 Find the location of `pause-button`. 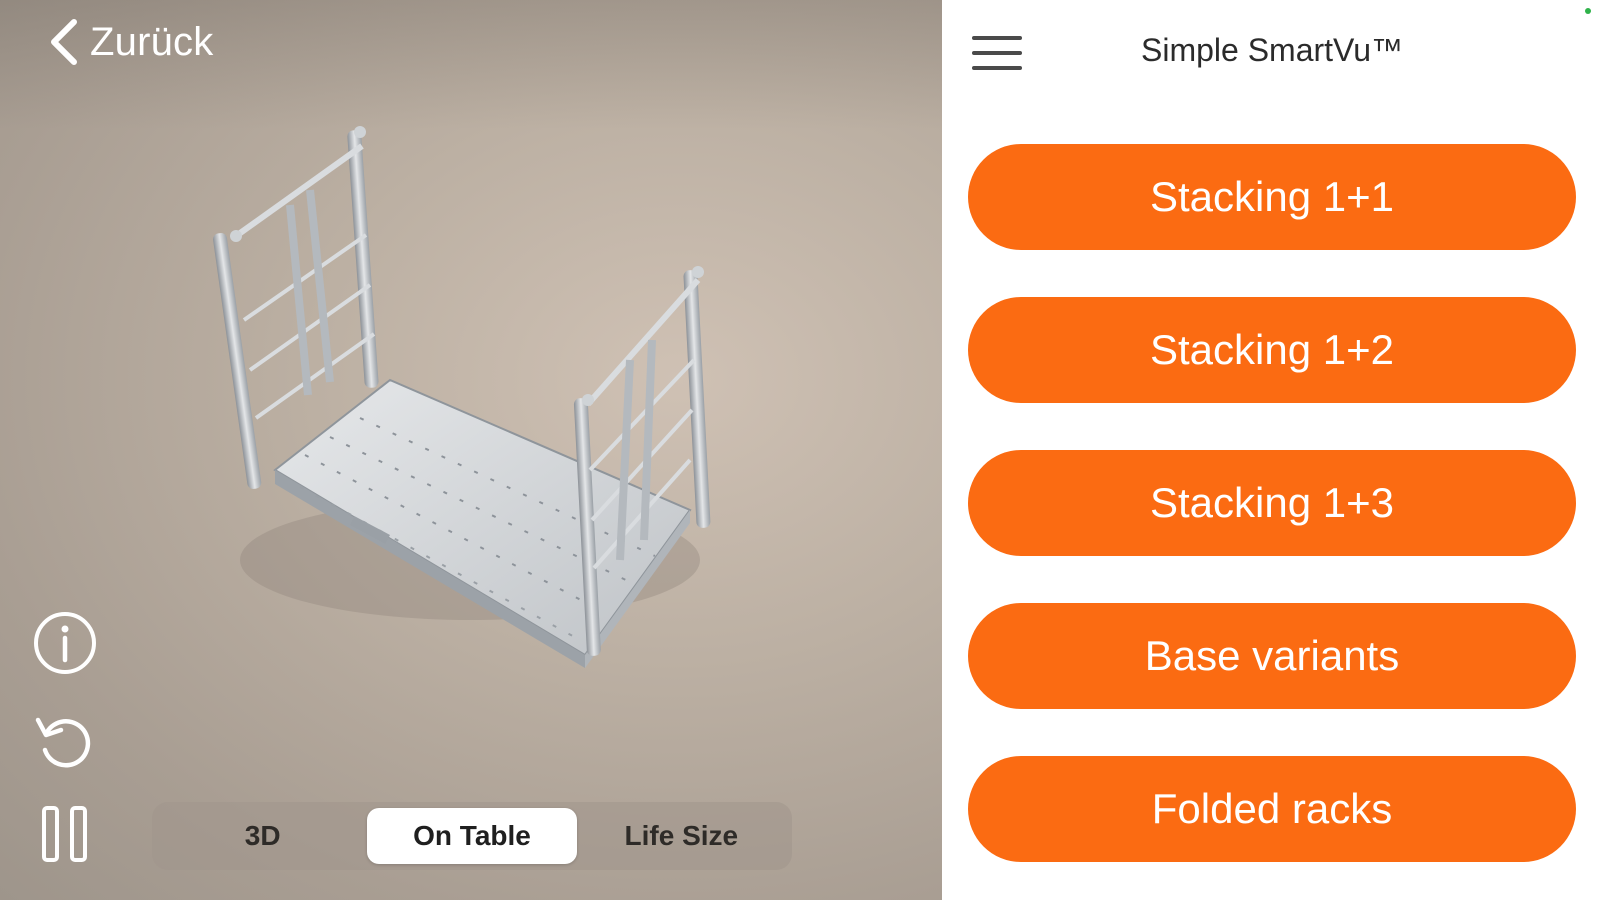

pause-button is located at coordinates (65, 835).